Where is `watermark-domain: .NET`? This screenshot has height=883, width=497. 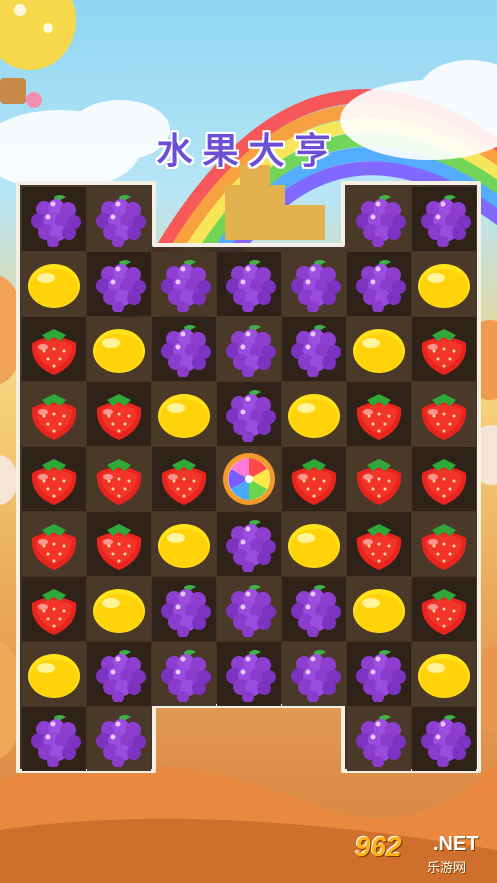 watermark-domain: .NET is located at coordinates (456, 844).